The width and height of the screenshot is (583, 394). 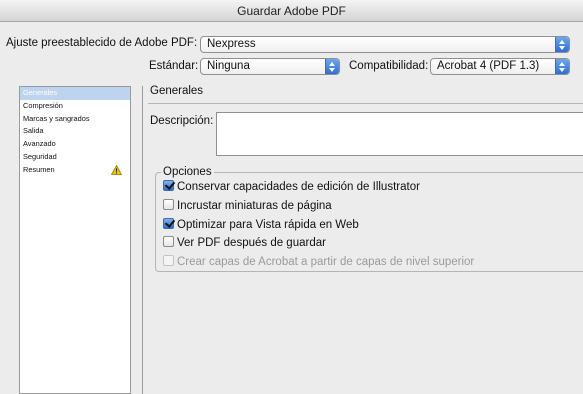 I want to click on sidebar-item-label: Marcas y sangrados, so click(x=56, y=118).